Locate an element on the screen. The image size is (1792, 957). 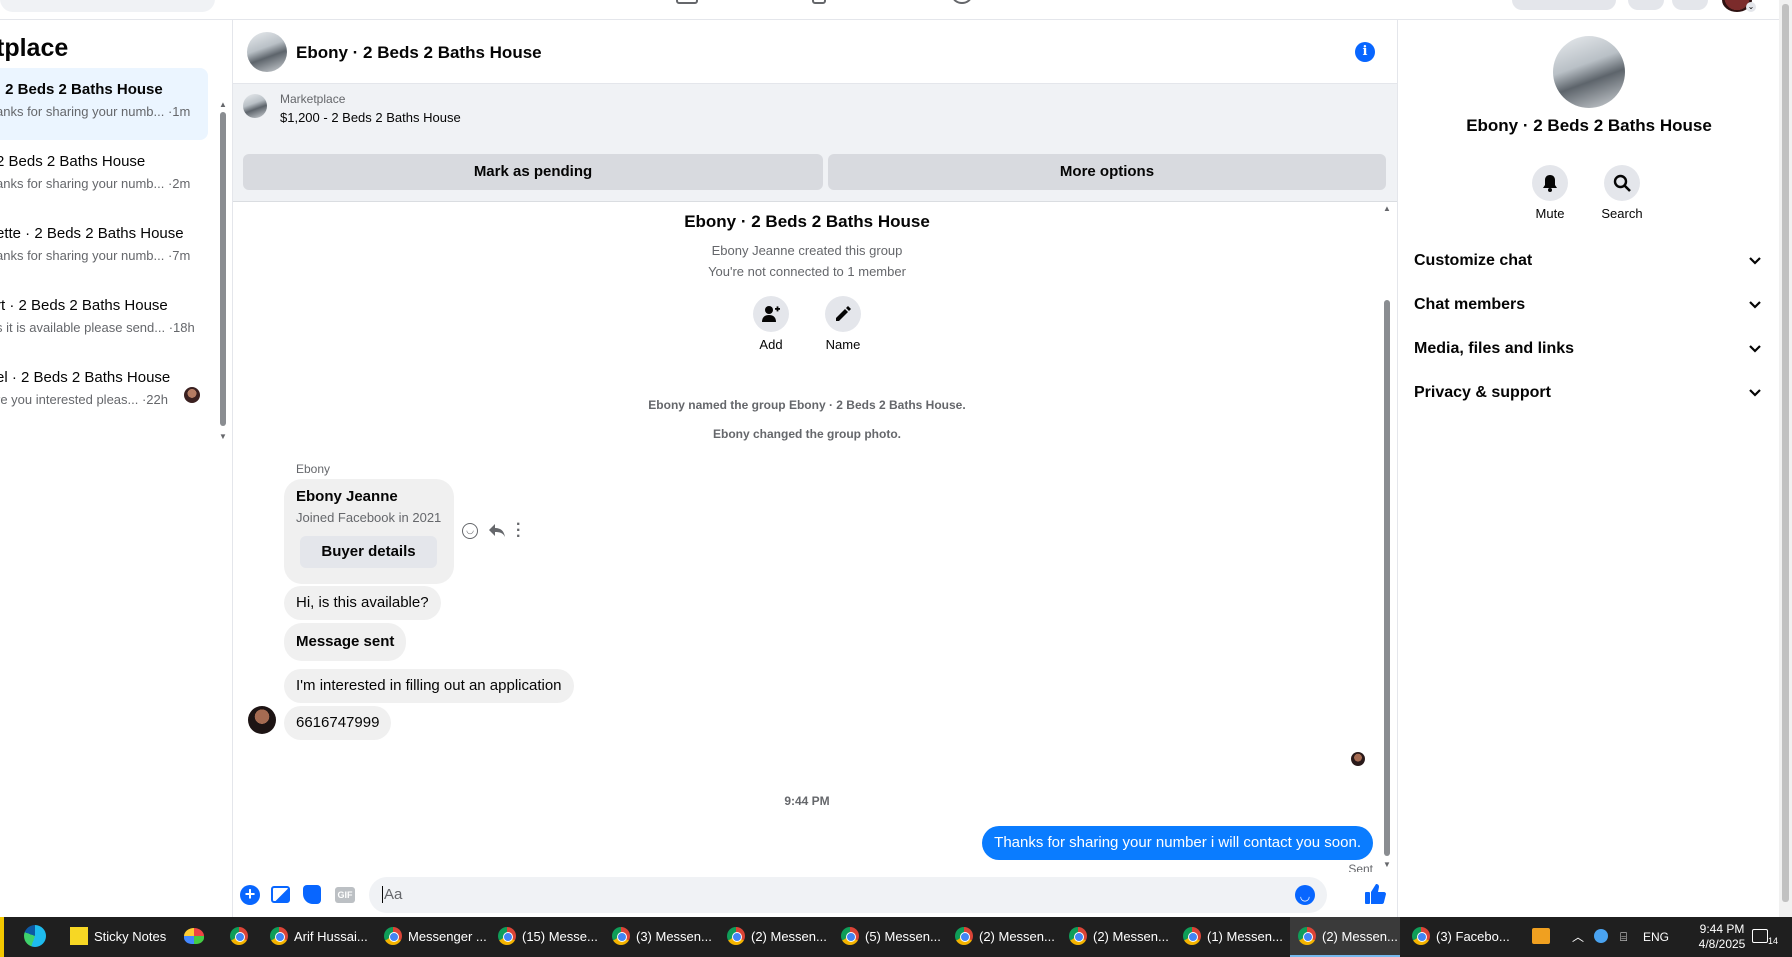
more-options-button: More options is located at coordinates (1107, 172).